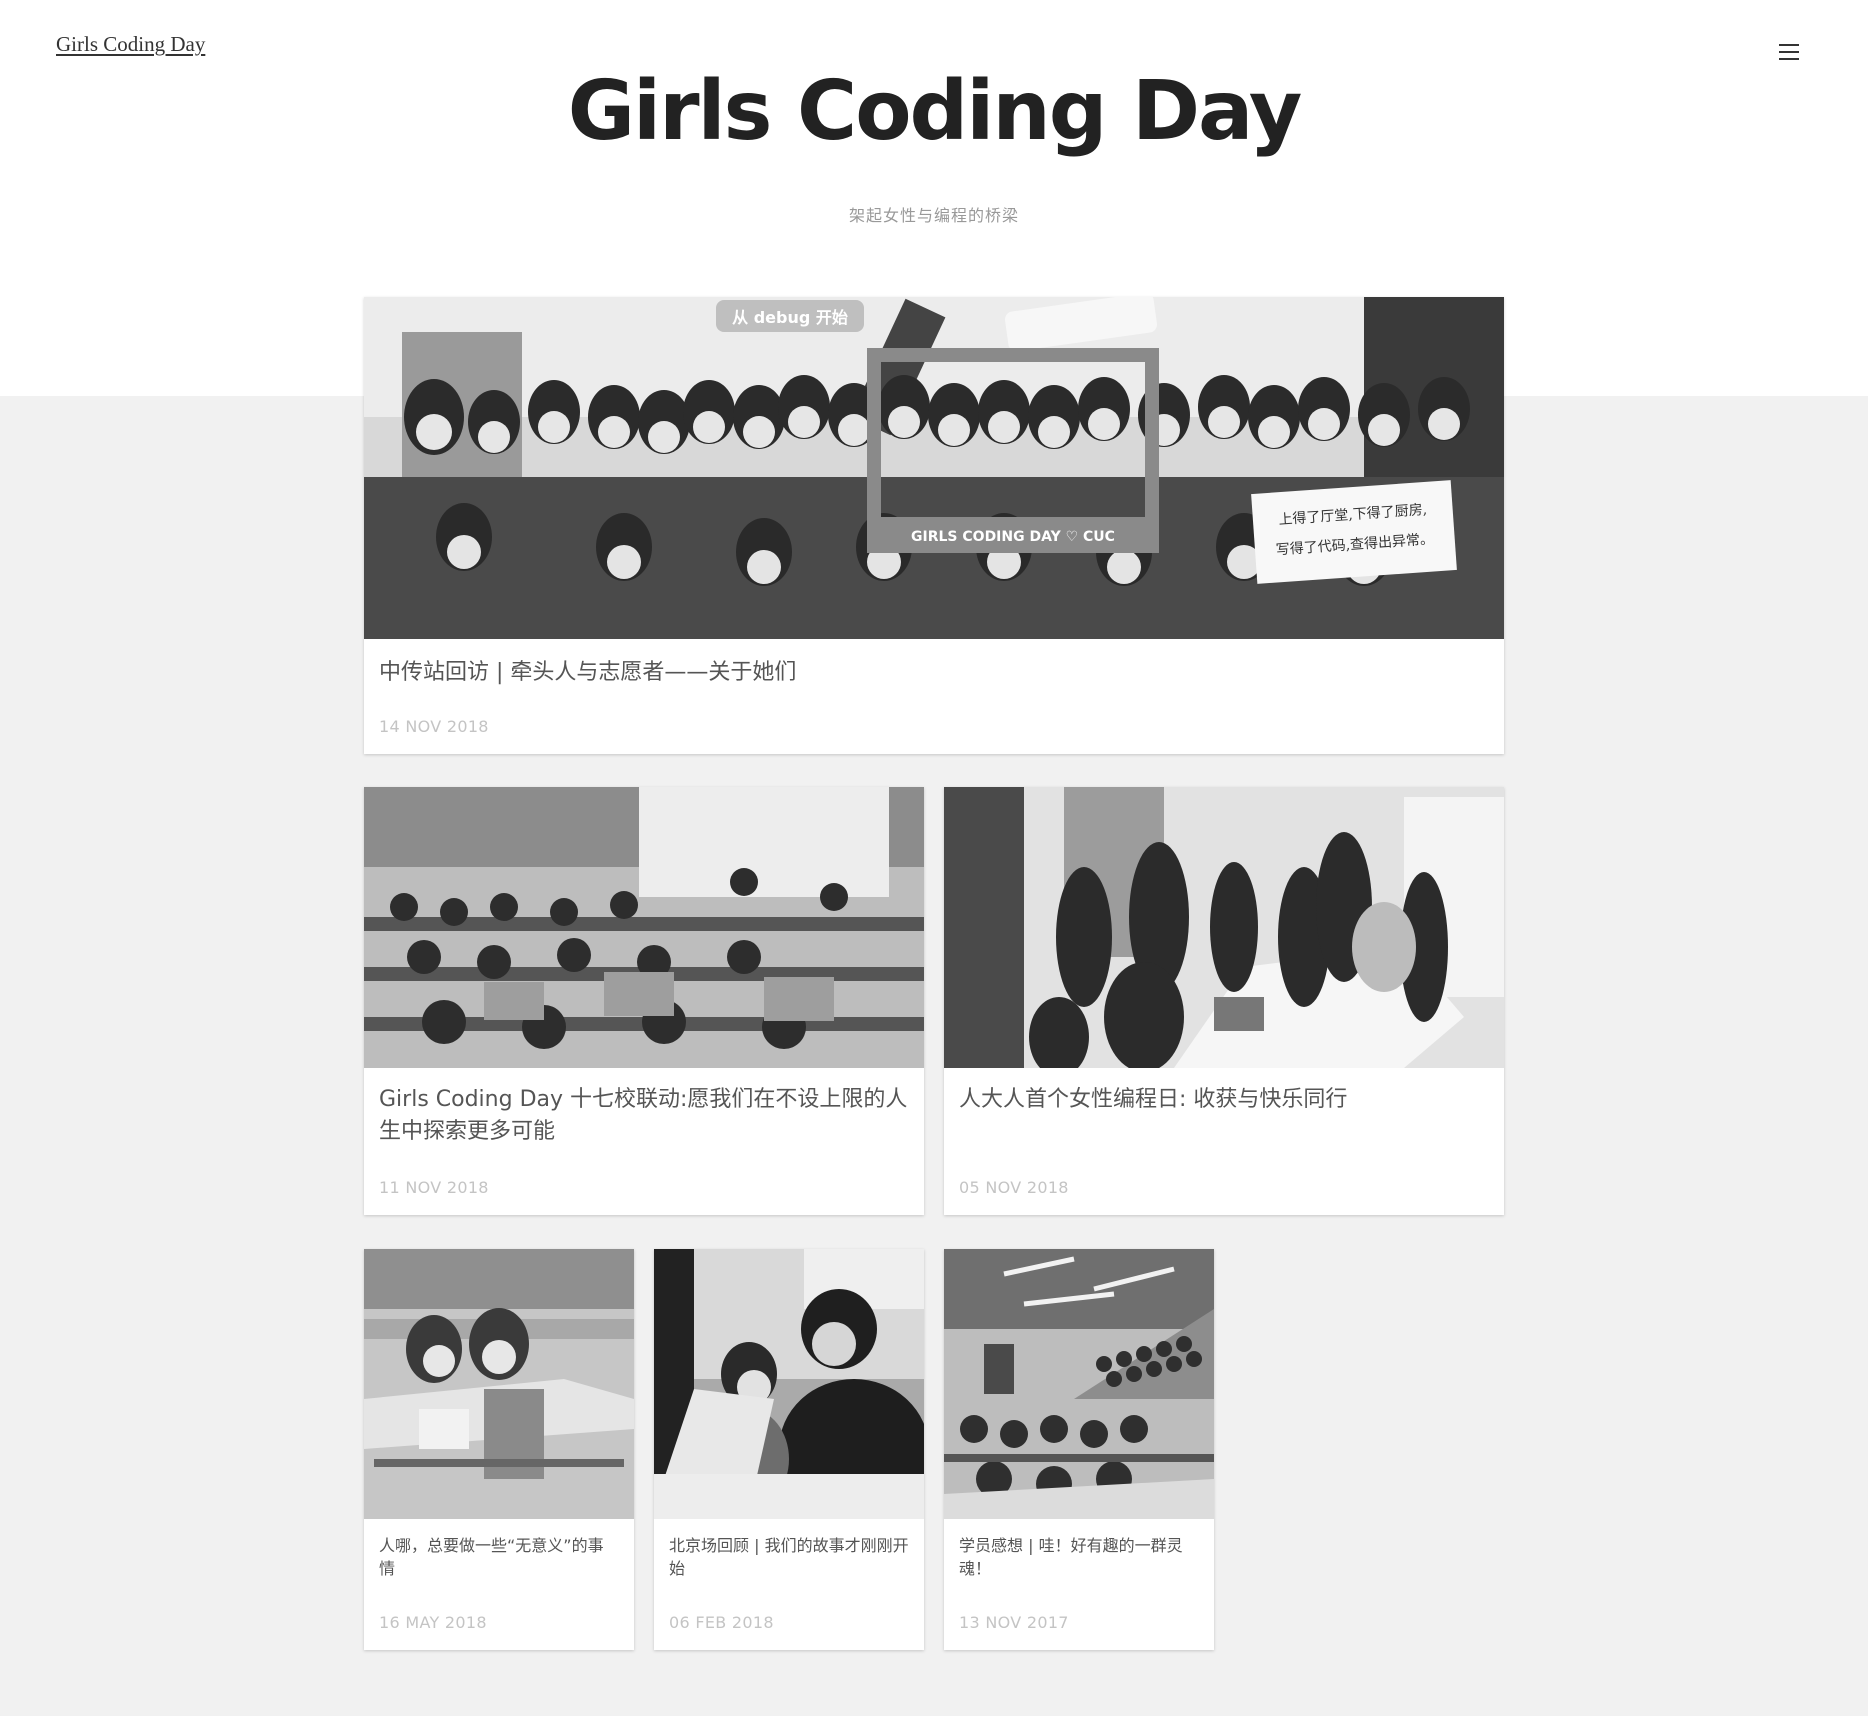 This screenshot has height=1716, width=1868. I want to click on auditorium-photo, so click(1079, 1384).